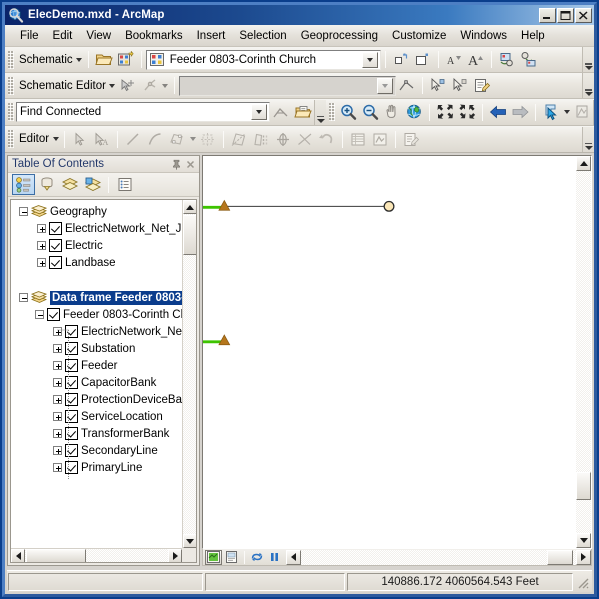  Describe the element at coordinates (97, 245) in the screenshot. I see `toc-layer-electric: Electric` at that location.